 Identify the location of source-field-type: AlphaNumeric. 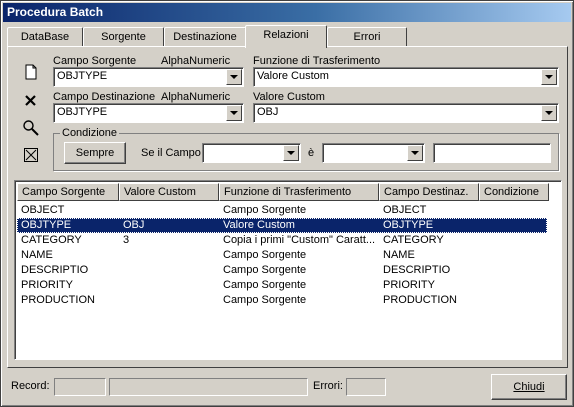
(196, 61).